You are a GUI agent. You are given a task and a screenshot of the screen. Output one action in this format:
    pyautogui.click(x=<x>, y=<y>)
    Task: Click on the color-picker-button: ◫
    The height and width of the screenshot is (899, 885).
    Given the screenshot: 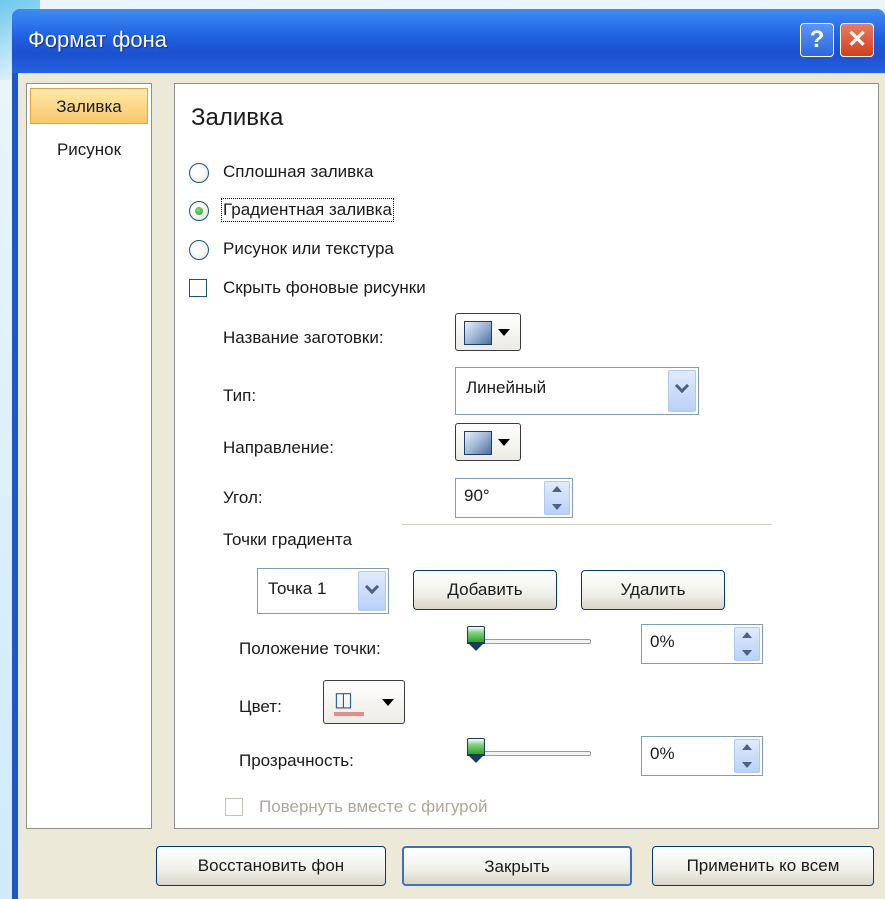 What is the action you would take?
    pyautogui.click(x=364, y=702)
    